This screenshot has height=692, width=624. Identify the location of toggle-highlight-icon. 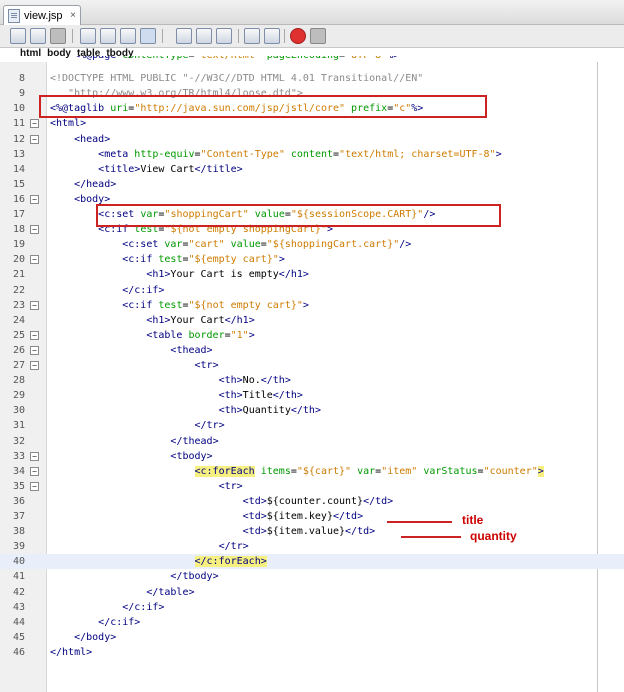
(148, 36).